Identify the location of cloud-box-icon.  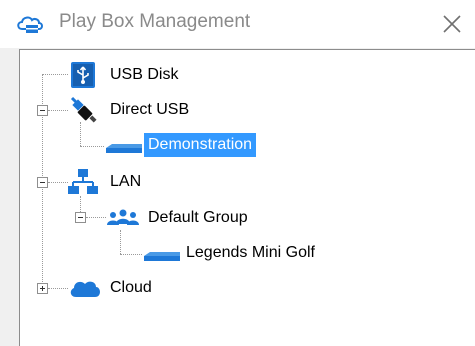
(30, 24).